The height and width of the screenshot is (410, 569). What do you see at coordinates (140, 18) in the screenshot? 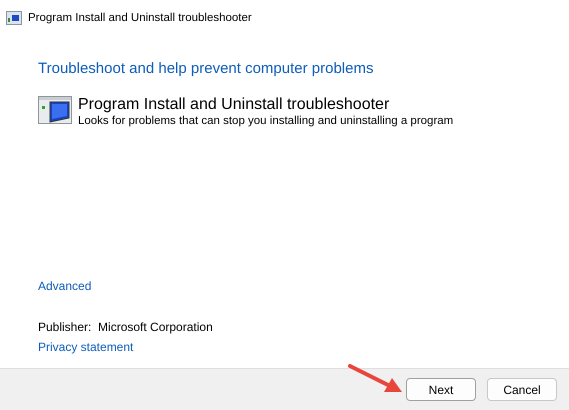
I see `window-title: Program Install and Uninstall troubleshooter` at bounding box center [140, 18].